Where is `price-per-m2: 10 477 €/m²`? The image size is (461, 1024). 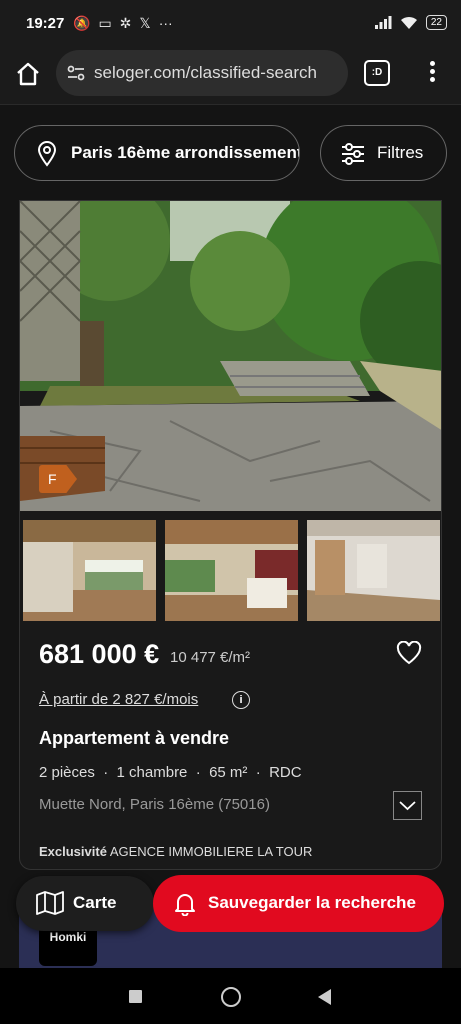 price-per-m2: 10 477 €/m² is located at coordinates (210, 657).